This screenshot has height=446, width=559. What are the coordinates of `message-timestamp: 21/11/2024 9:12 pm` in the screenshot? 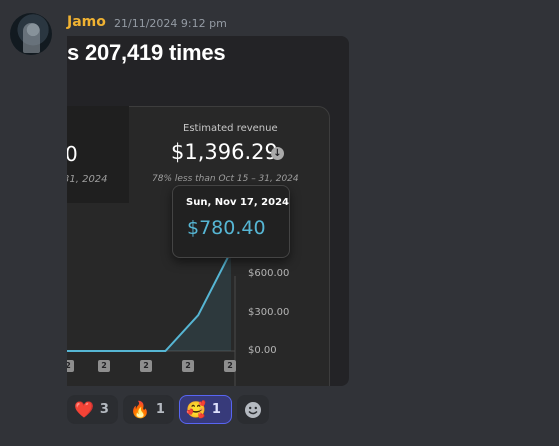 It's located at (170, 23).